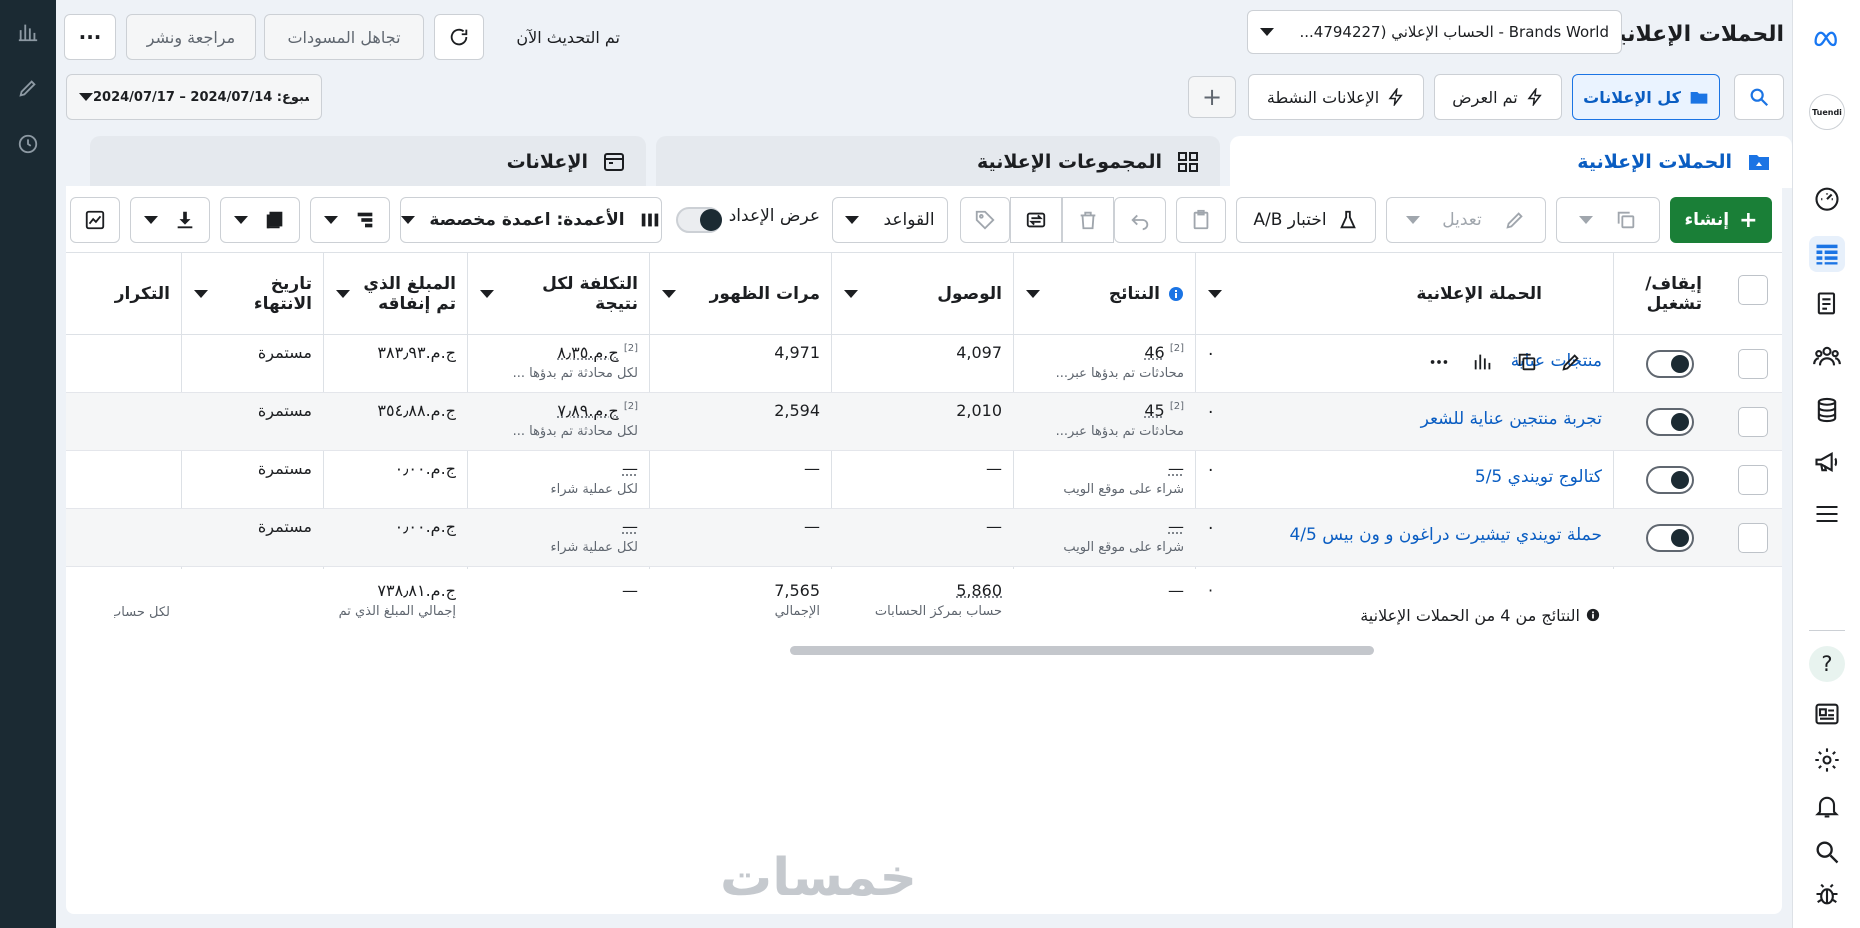  Describe the element at coordinates (185, 220) in the screenshot. I see `download-icon` at that location.